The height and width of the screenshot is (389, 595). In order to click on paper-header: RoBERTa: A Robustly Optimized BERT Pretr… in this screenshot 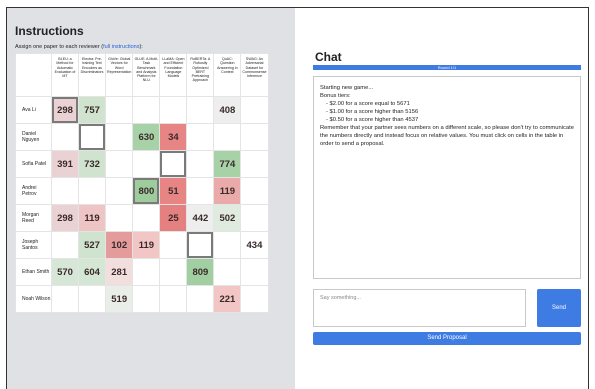, I will do `click(200, 75)`.